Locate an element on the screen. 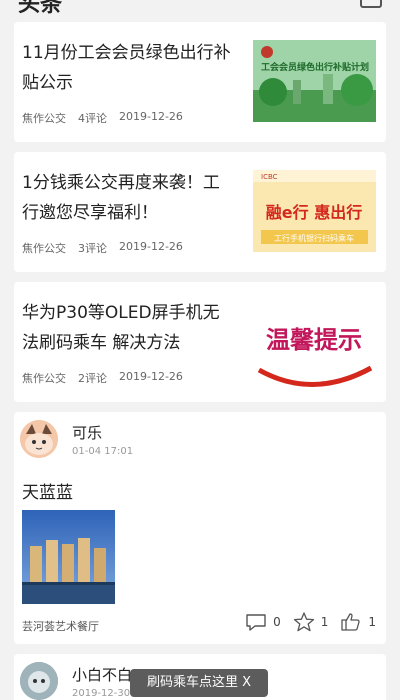  message-icon is located at coordinates (371, 4).